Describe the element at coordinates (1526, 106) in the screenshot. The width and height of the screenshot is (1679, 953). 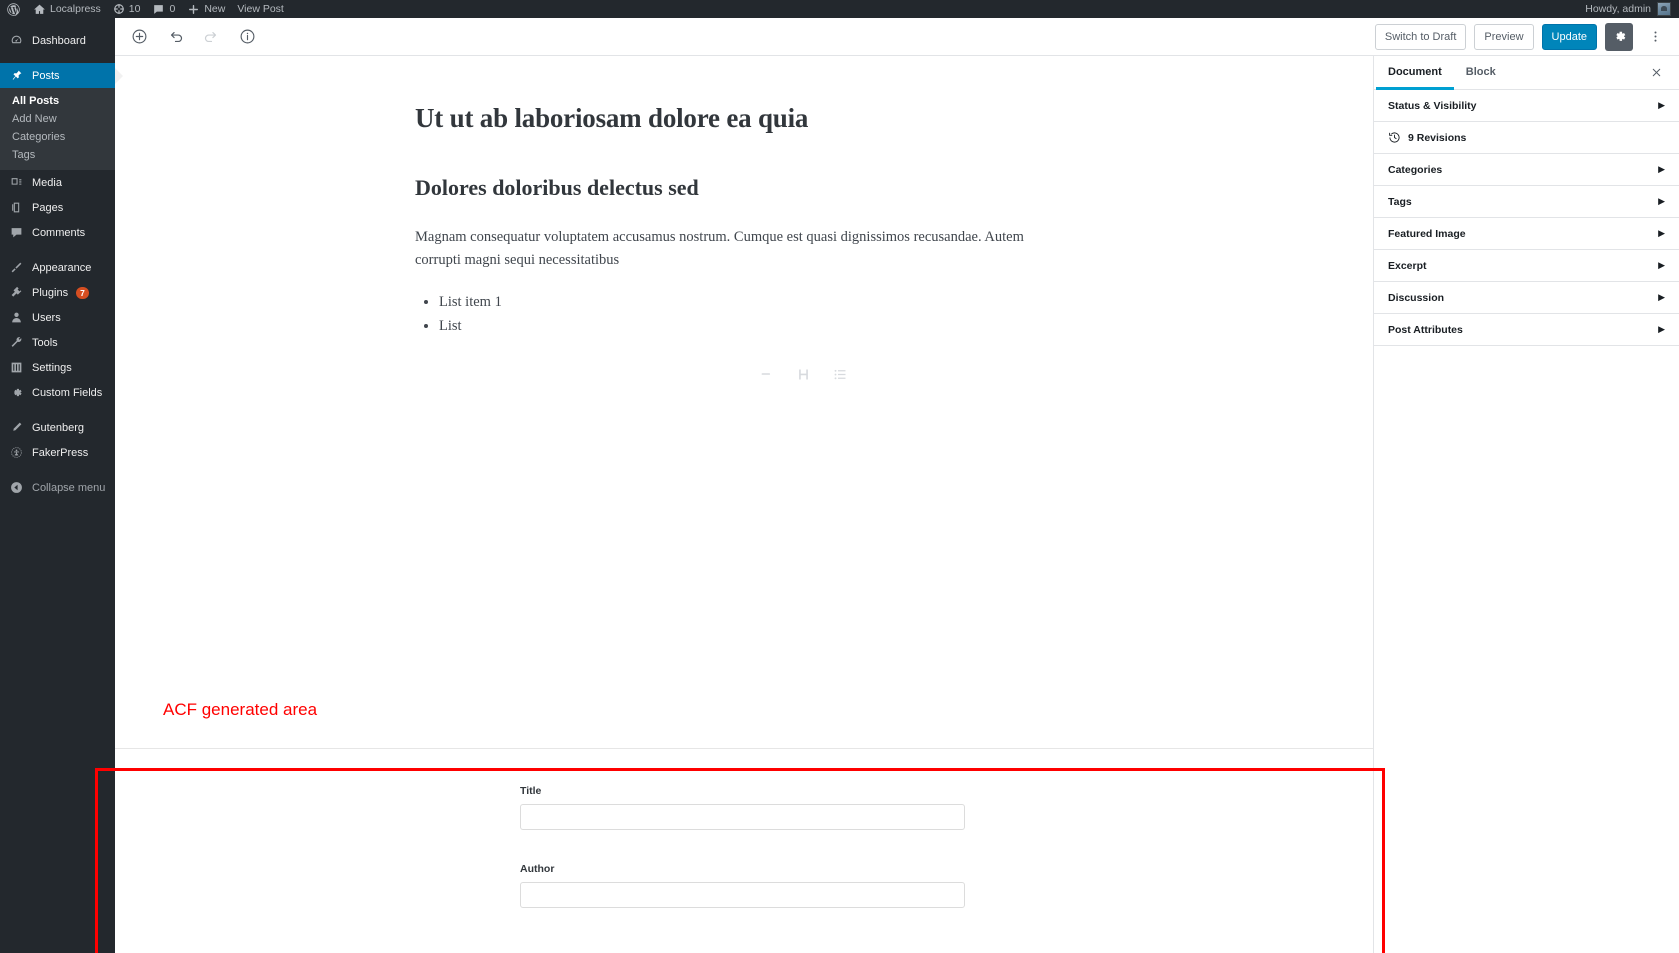
I see `panel-status-and-visibility: Status & Visibility ▶` at that location.